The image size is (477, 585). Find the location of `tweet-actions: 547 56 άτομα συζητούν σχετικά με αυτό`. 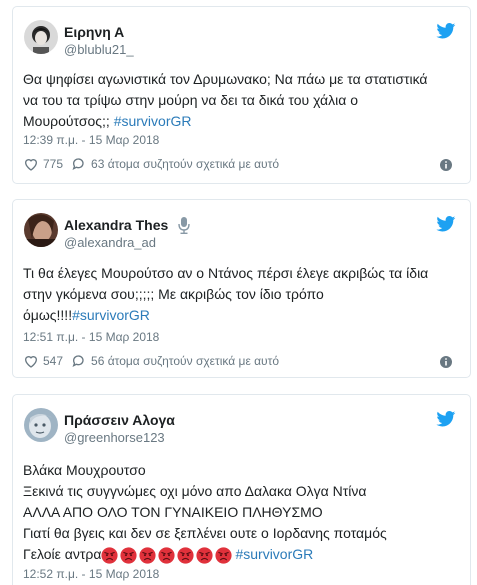

tweet-actions: 547 56 άτομα συζητούν σχετικά με αυτό is located at coordinates (151, 361).